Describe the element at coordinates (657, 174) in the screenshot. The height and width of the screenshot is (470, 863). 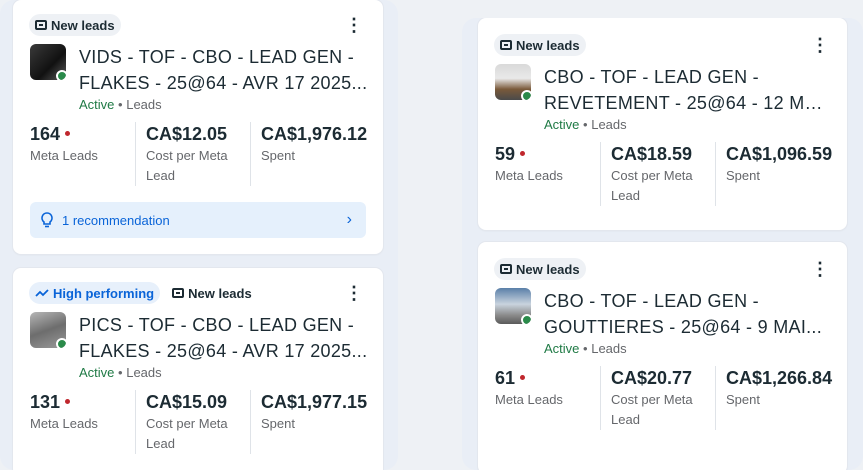
I see `cost-per-result-metric: CA$18.59 Cost per Meta Lead` at that location.